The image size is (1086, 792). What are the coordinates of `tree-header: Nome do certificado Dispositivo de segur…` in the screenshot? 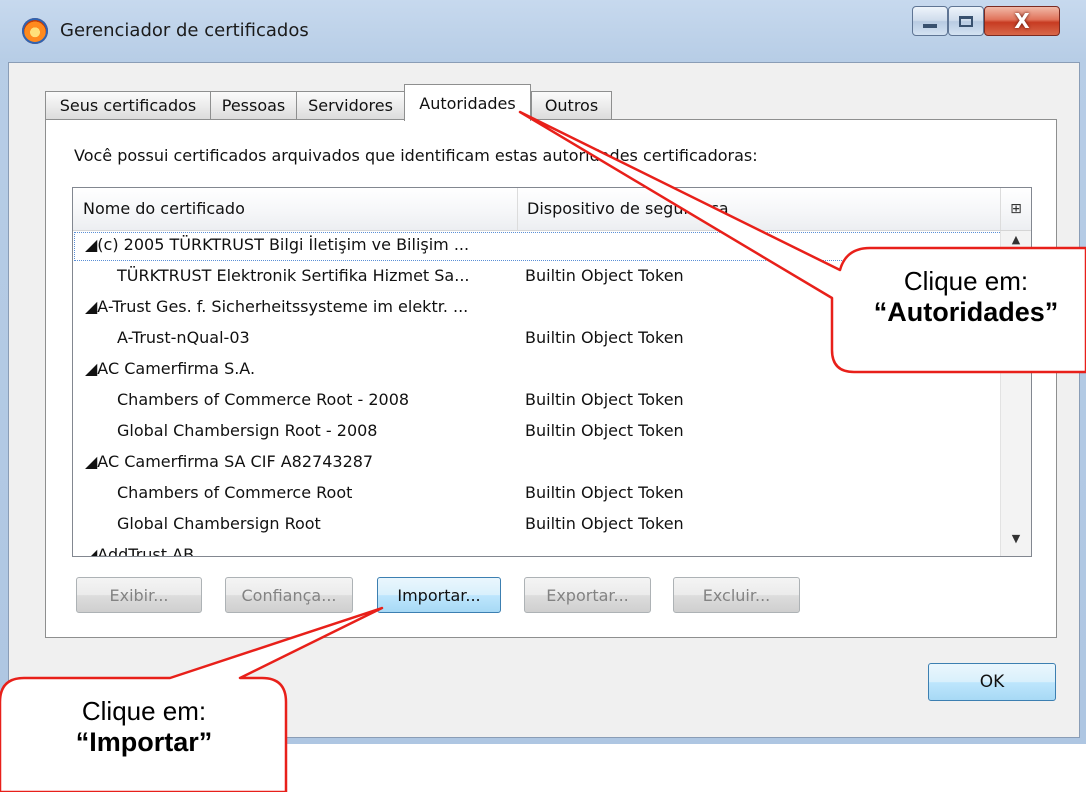 It's located at (552, 209).